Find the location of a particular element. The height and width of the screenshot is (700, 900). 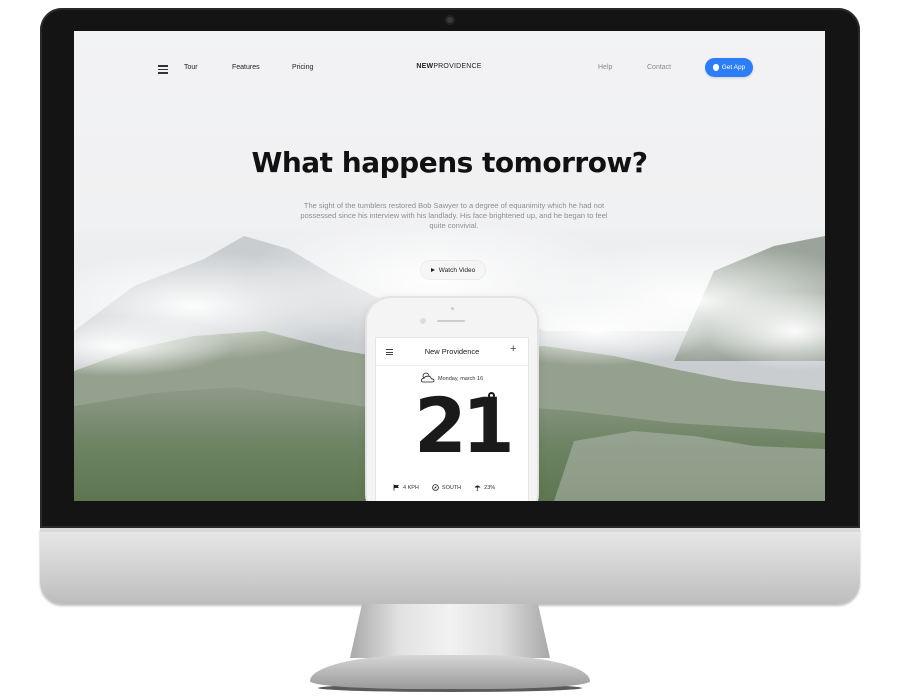

rain-chance-stat: 23% is located at coordinates (484, 487).